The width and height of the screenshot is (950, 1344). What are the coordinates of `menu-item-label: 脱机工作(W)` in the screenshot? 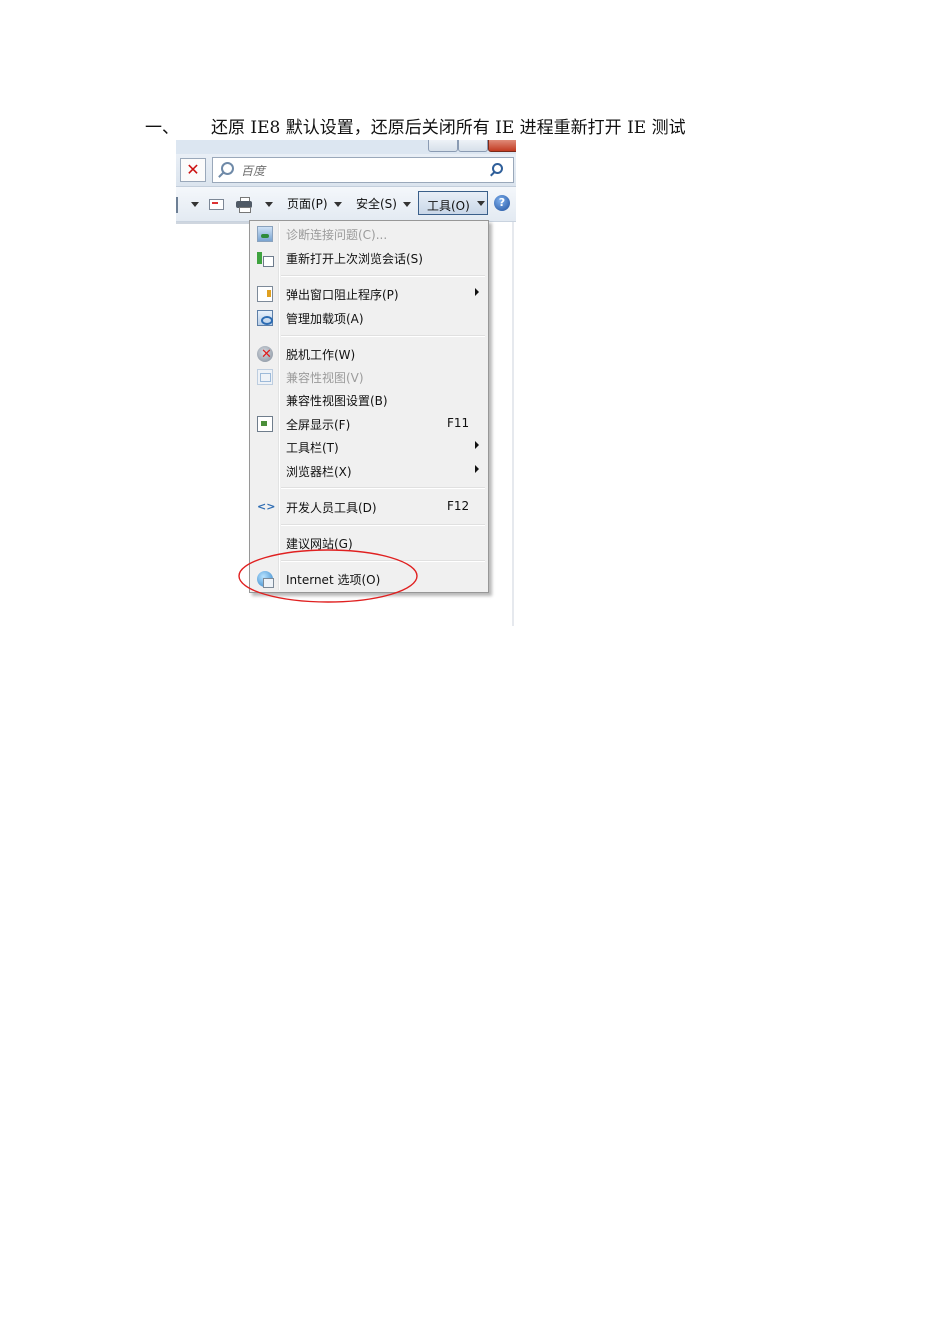 It's located at (321, 355).